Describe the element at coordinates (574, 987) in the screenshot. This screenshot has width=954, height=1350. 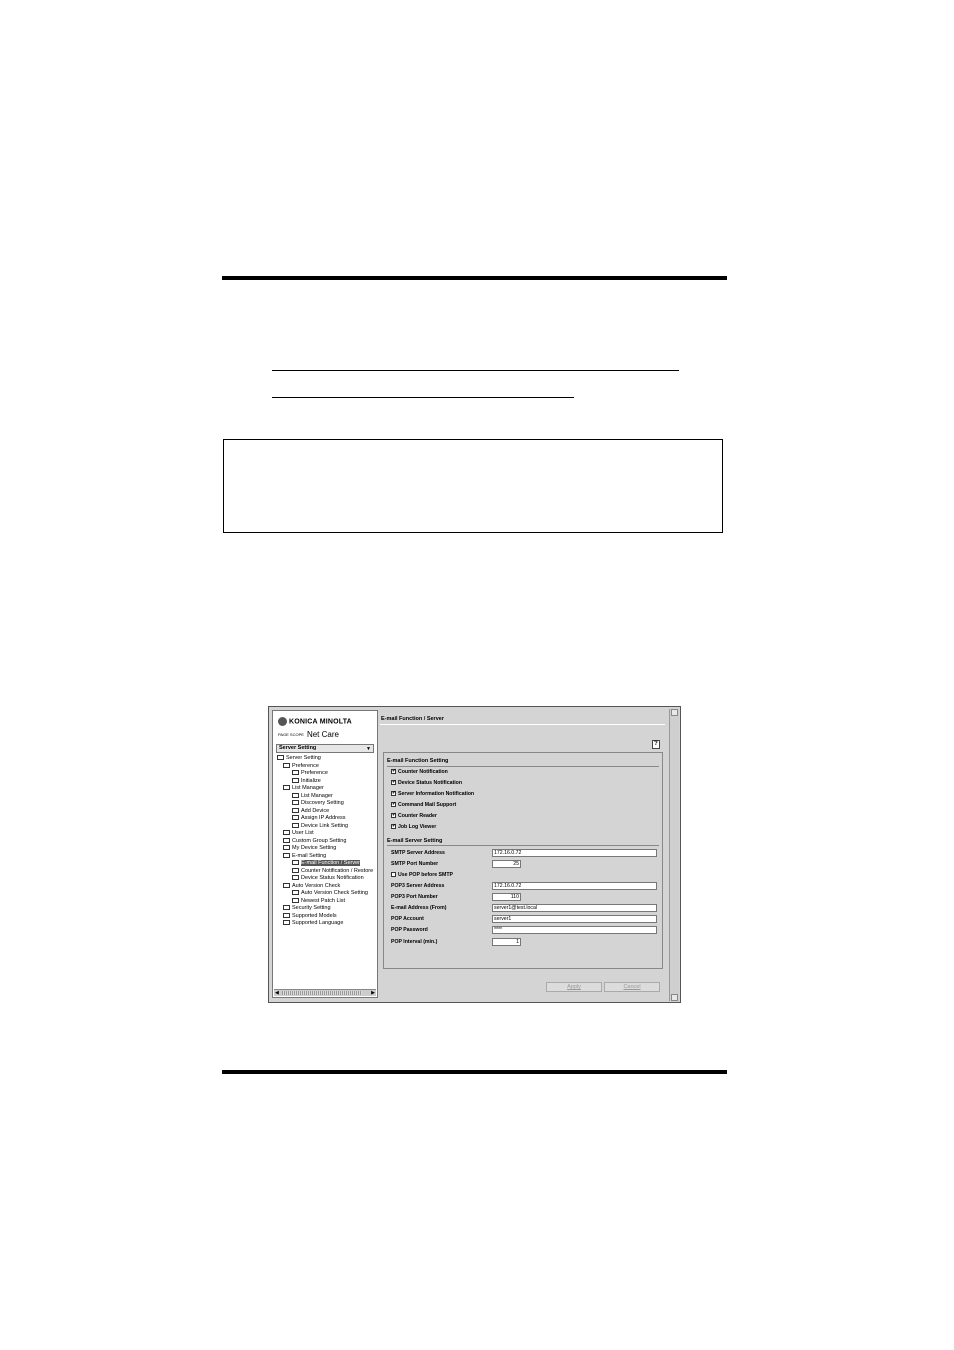
I see `apply-button: Apply` at that location.